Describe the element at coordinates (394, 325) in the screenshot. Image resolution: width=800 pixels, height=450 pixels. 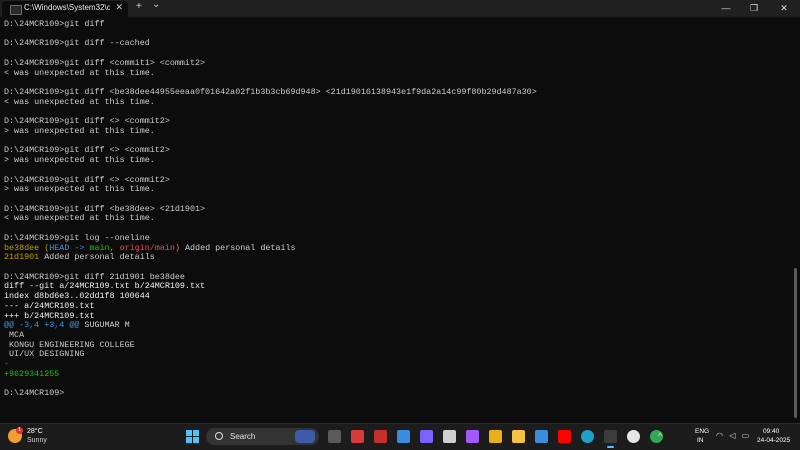
I see `terminal-line: @@ -3,4 +3,4 @@ SUGUMAR M` at that location.